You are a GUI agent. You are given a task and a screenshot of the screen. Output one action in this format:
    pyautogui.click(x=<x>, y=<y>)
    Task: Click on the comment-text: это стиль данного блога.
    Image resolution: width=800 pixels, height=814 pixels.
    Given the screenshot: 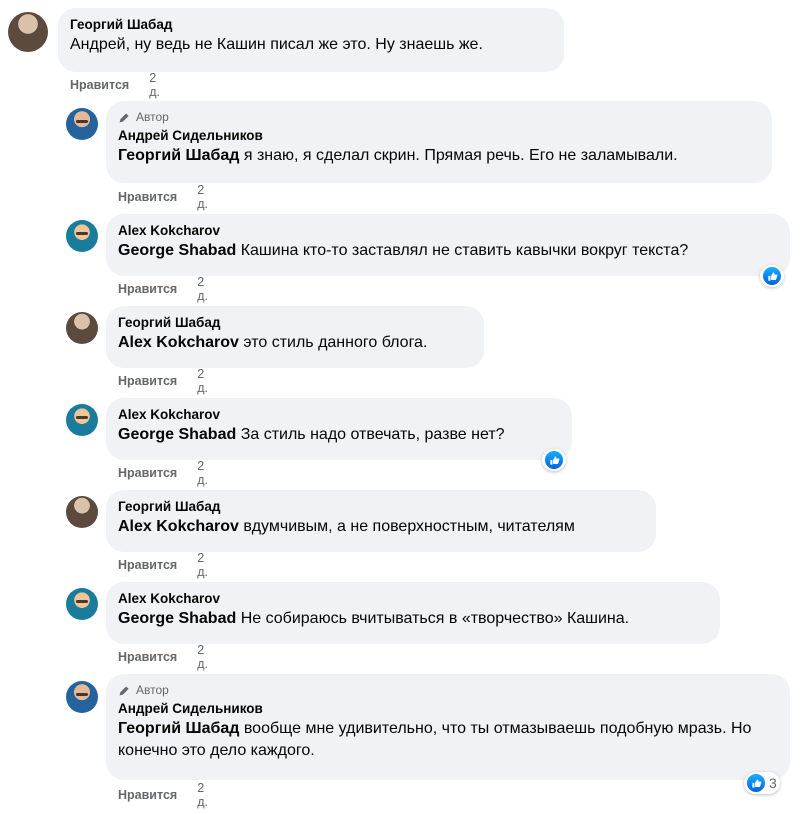 What is the action you would take?
    pyautogui.click(x=333, y=342)
    